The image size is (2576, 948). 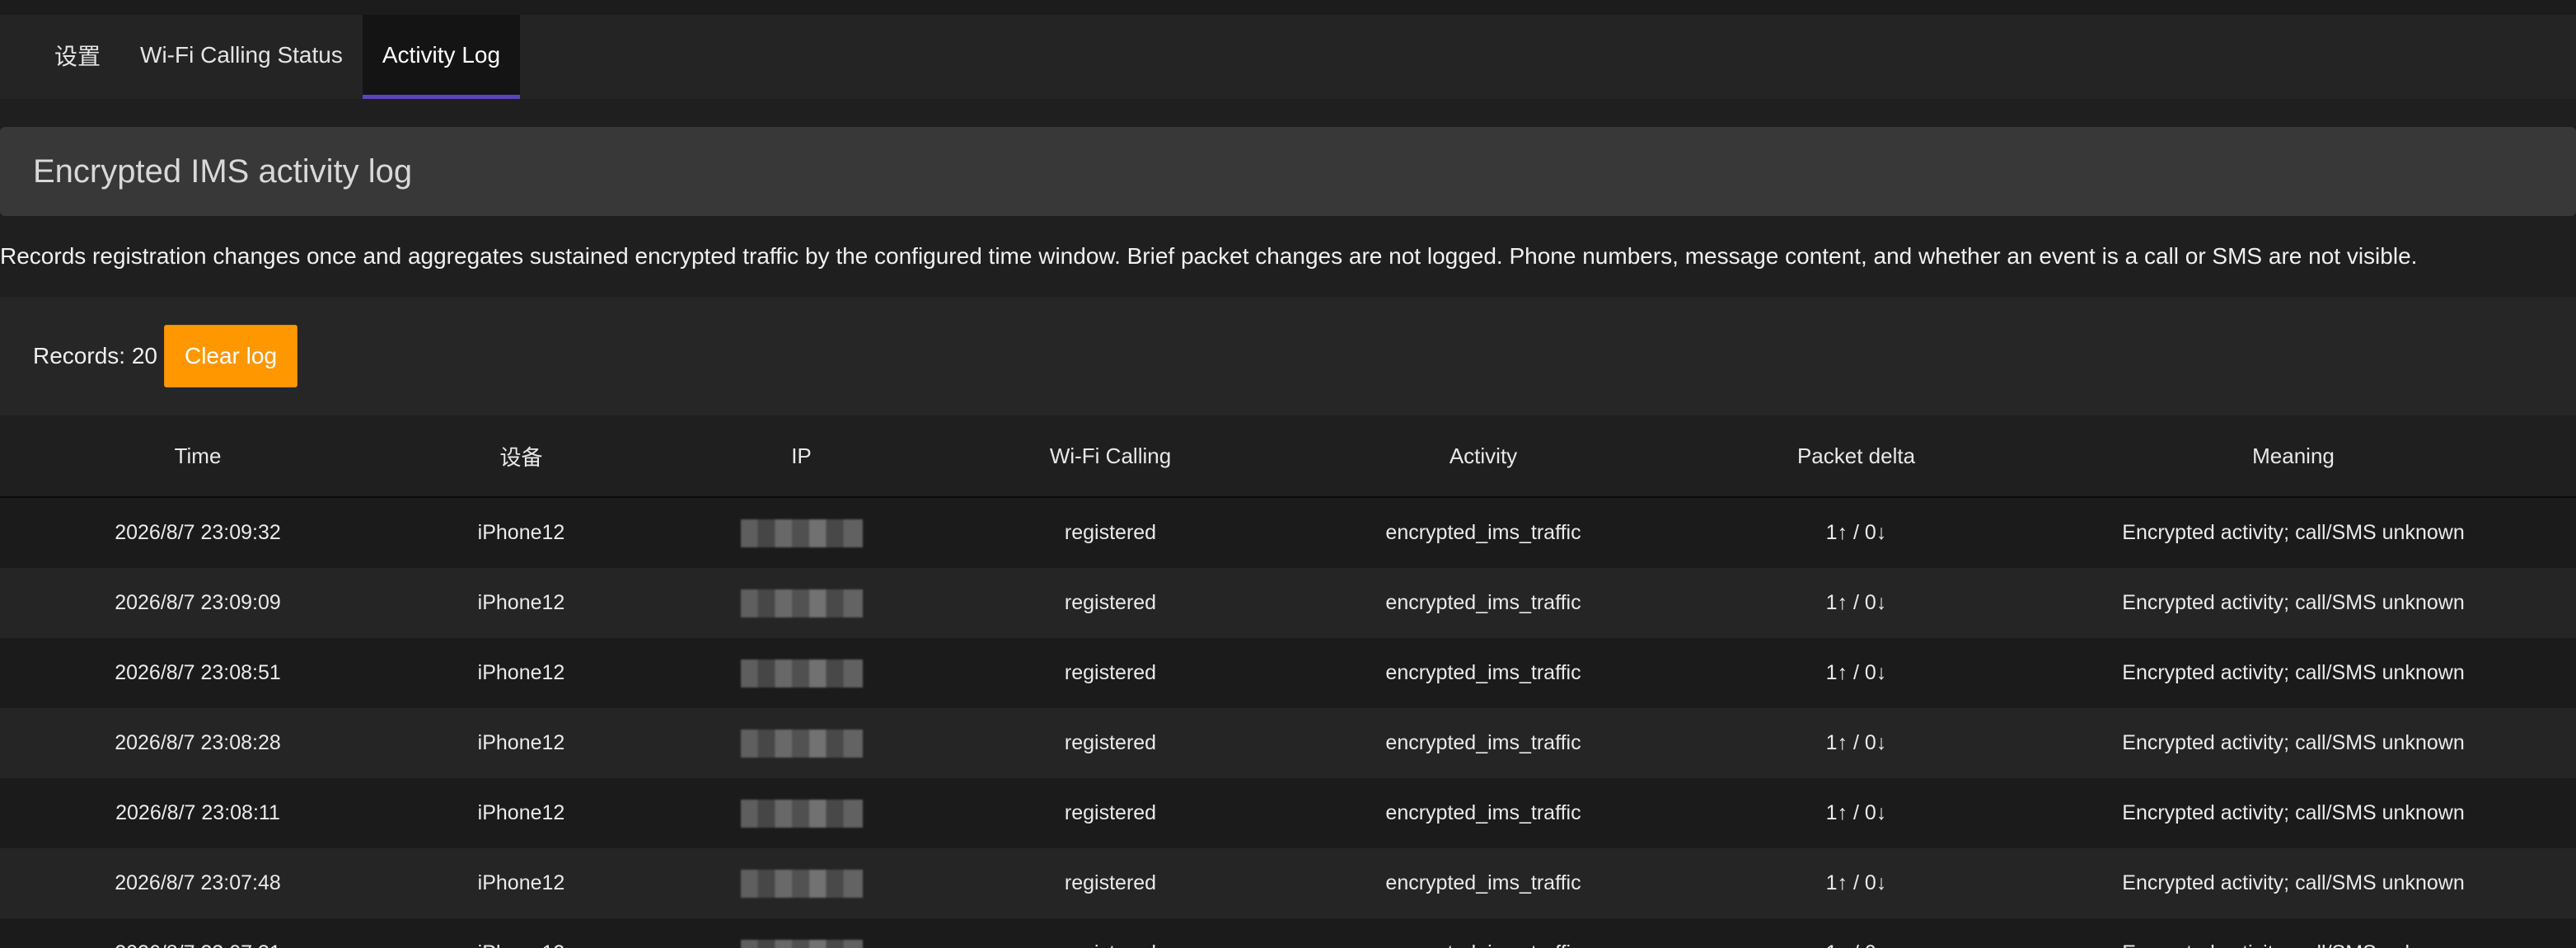 I want to click on column-header-meaning: Meaning, so click(x=2293, y=456).